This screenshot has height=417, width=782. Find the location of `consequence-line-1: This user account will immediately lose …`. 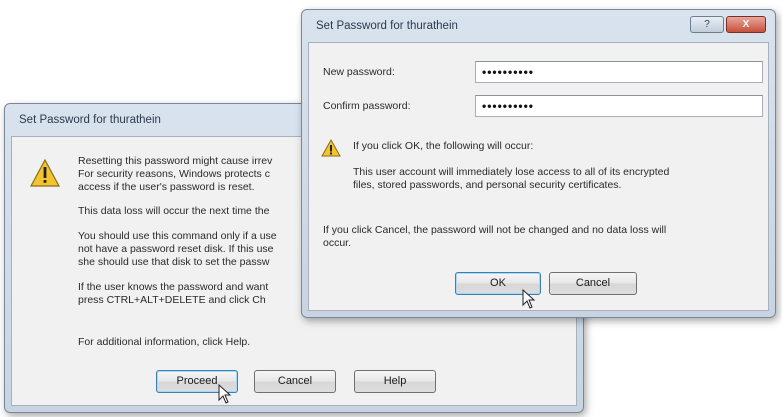

consequence-line-1: This user account will immediately lose … is located at coordinates (511, 172).